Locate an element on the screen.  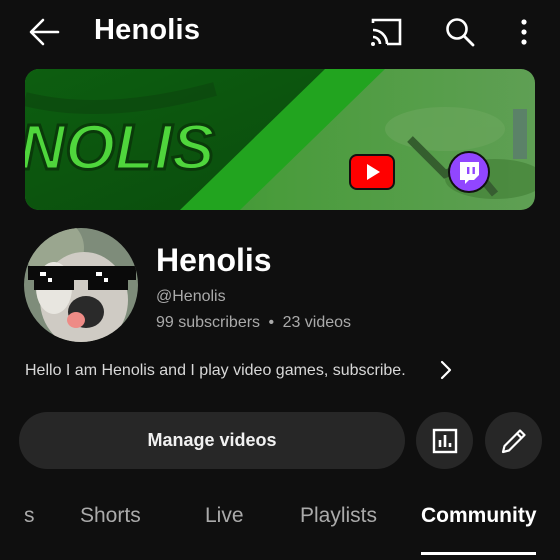
more-vert-icon is located at coordinates (524, 32).